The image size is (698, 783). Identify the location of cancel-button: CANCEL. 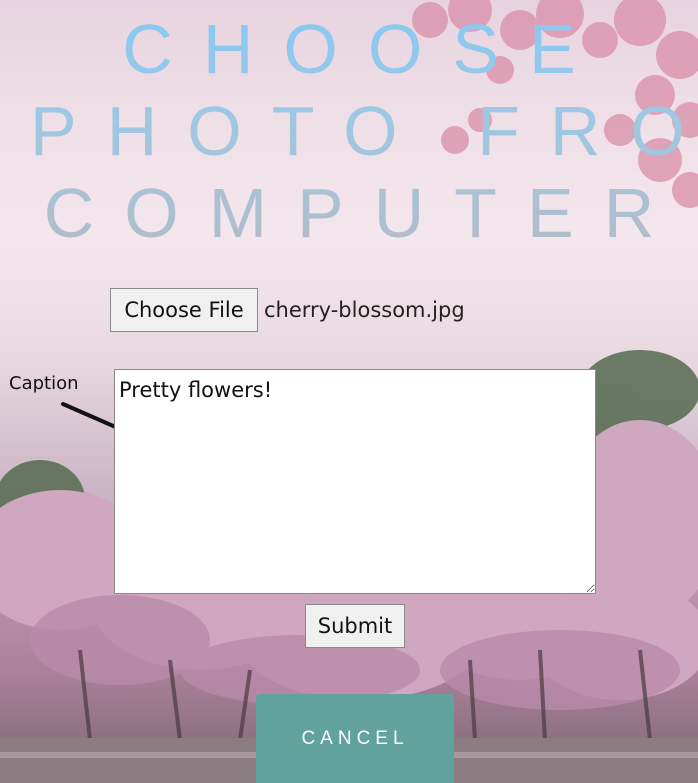
(355, 738).